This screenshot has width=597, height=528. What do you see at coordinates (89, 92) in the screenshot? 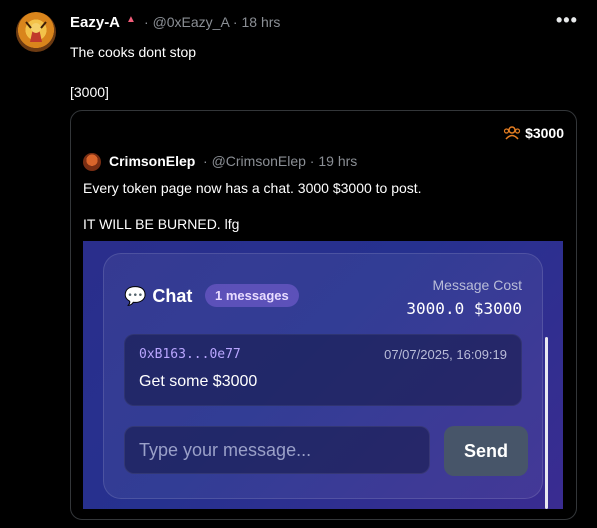
I see `post-text-line-2: [3000]` at bounding box center [89, 92].